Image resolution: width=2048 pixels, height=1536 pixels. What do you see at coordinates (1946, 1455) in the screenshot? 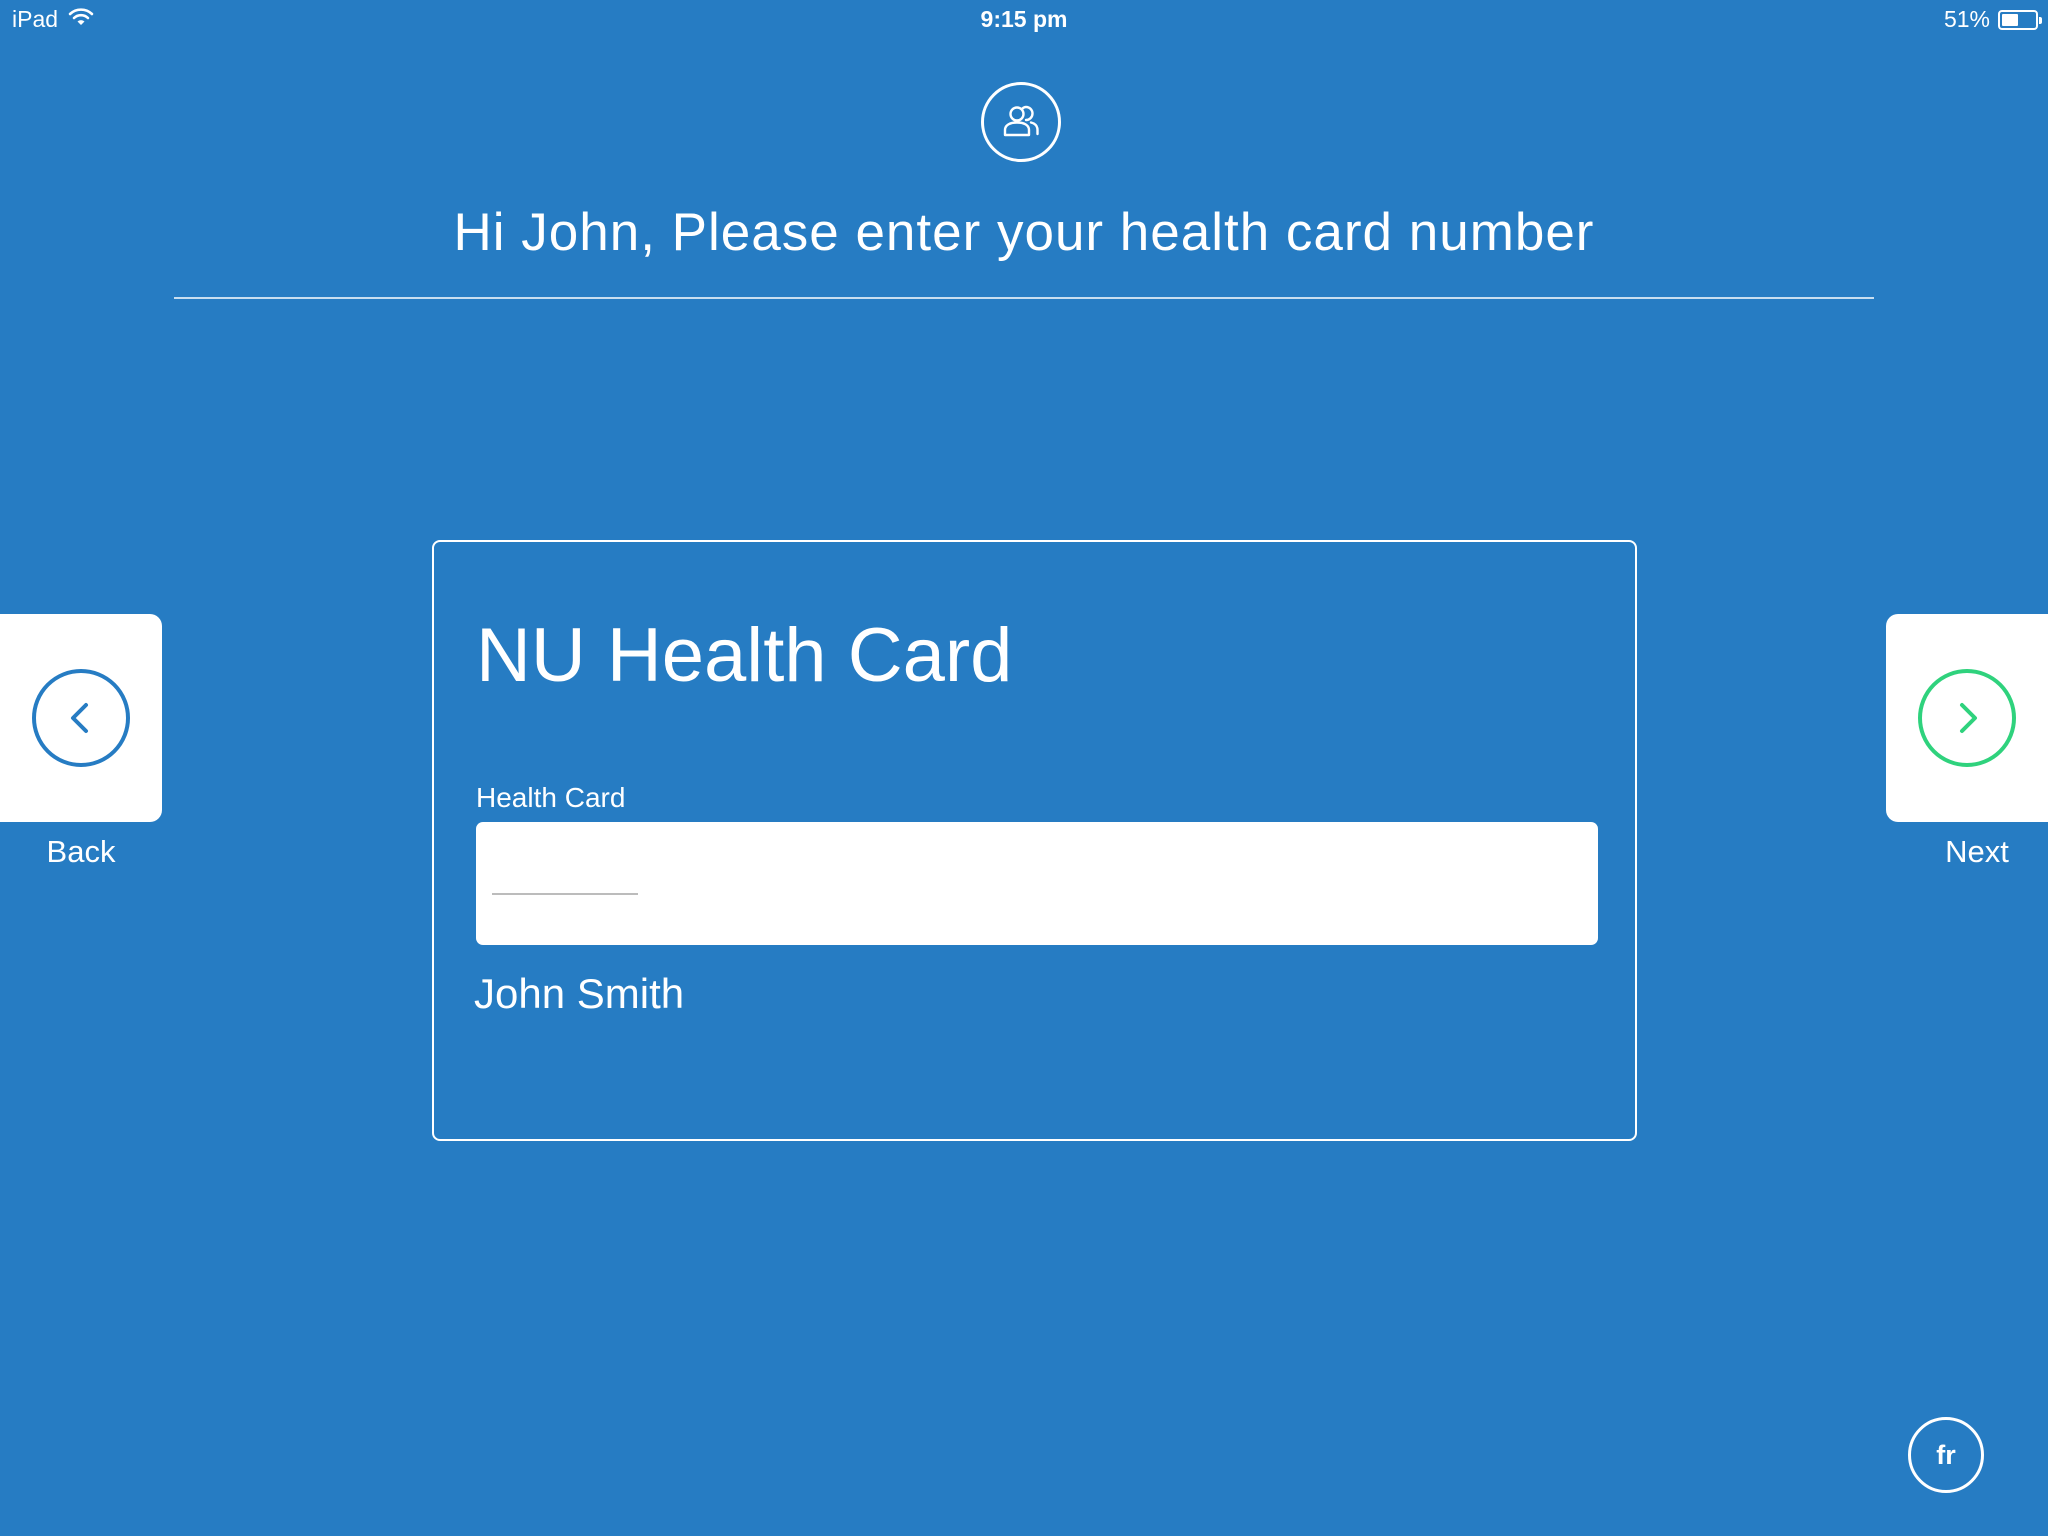
I see `language-toggle-button: fr` at bounding box center [1946, 1455].